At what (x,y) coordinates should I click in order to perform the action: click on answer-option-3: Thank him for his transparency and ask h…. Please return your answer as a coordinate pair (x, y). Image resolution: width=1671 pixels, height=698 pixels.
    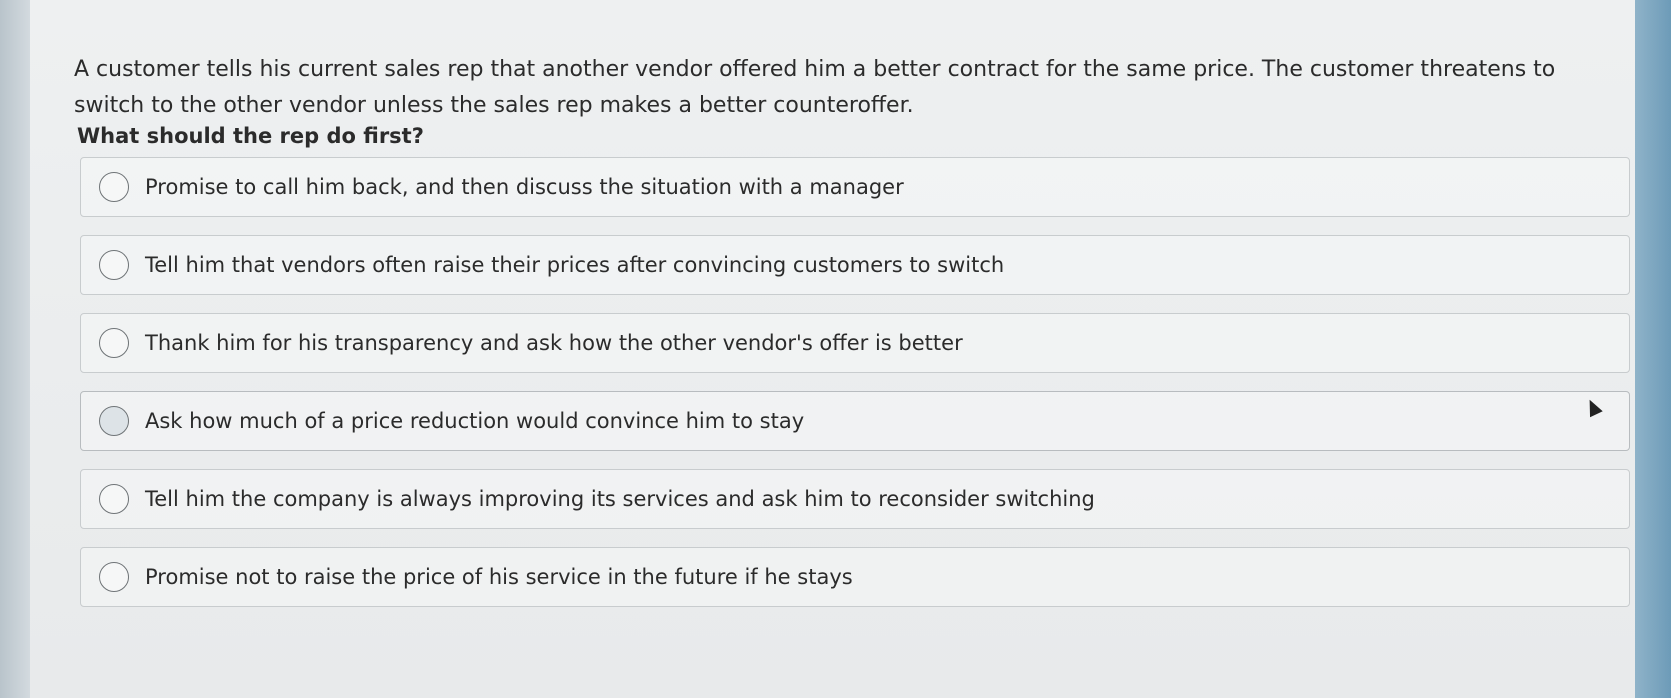
    Looking at the image, I should click on (855, 343).